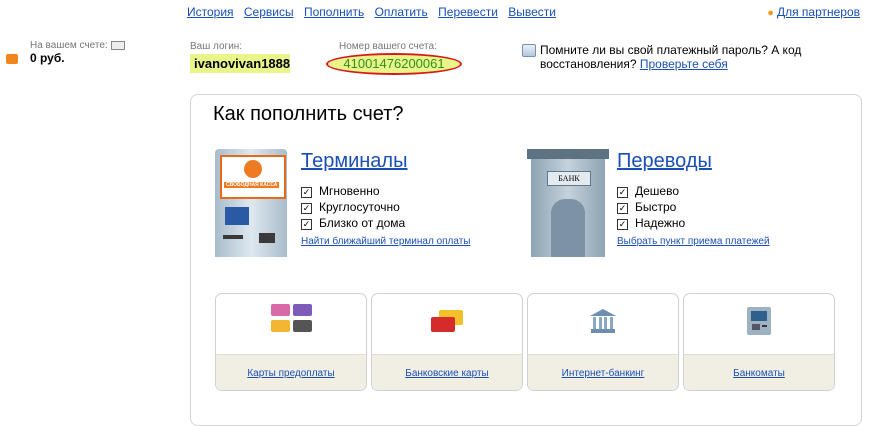  What do you see at coordinates (359, 207) in the screenshot?
I see `feature-label: Круглосуточно` at bounding box center [359, 207].